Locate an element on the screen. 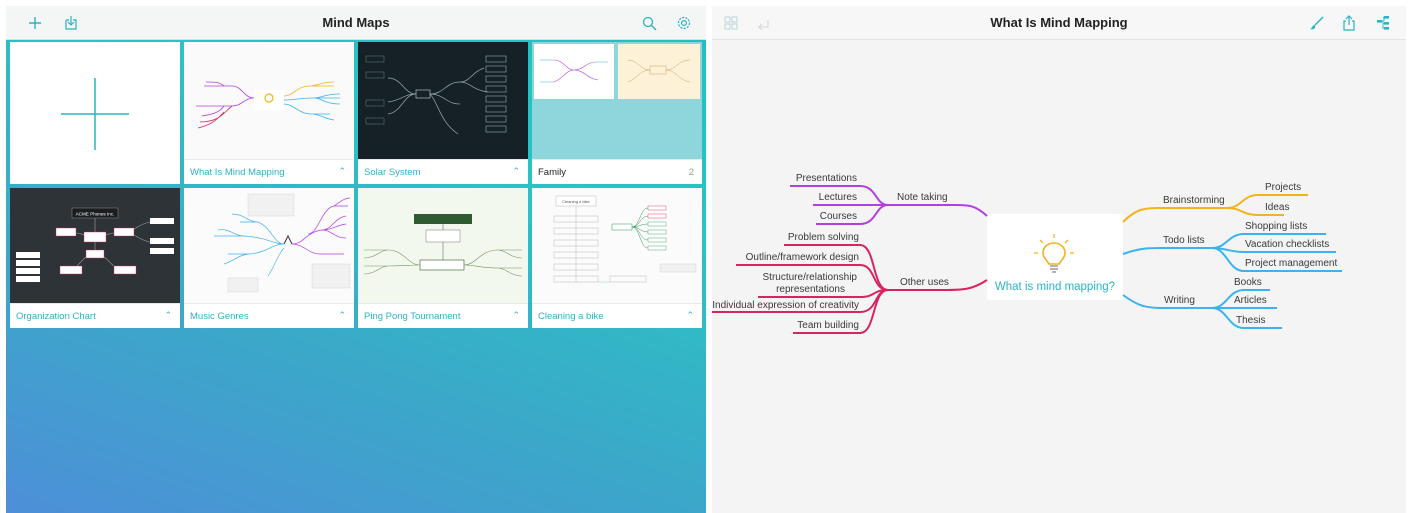  map-thumbnail: Cleaning a bike is located at coordinates (617, 246).